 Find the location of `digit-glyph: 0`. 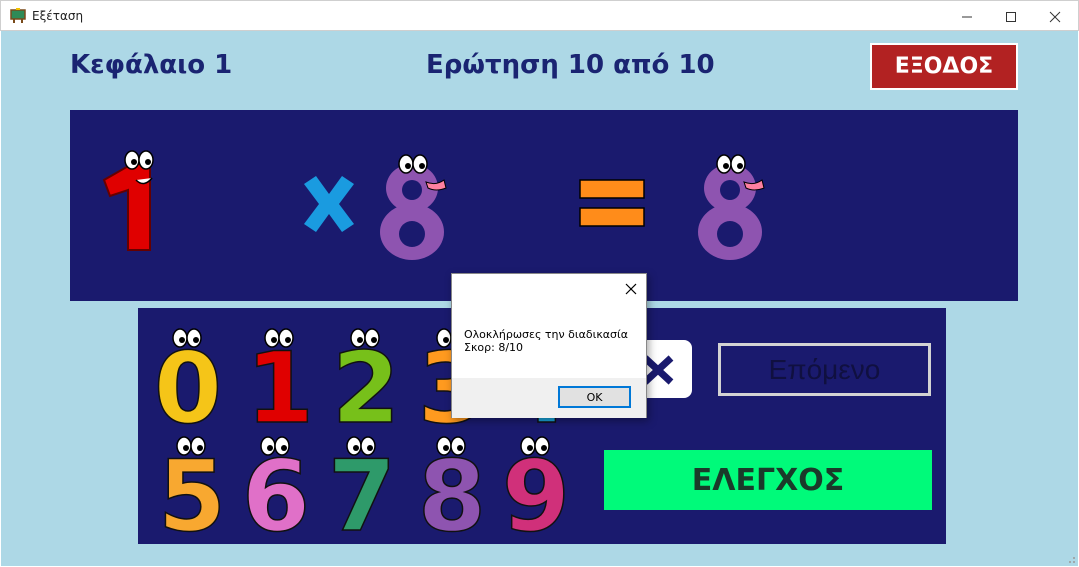

digit-glyph: 0 is located at coordinates (188, 389).